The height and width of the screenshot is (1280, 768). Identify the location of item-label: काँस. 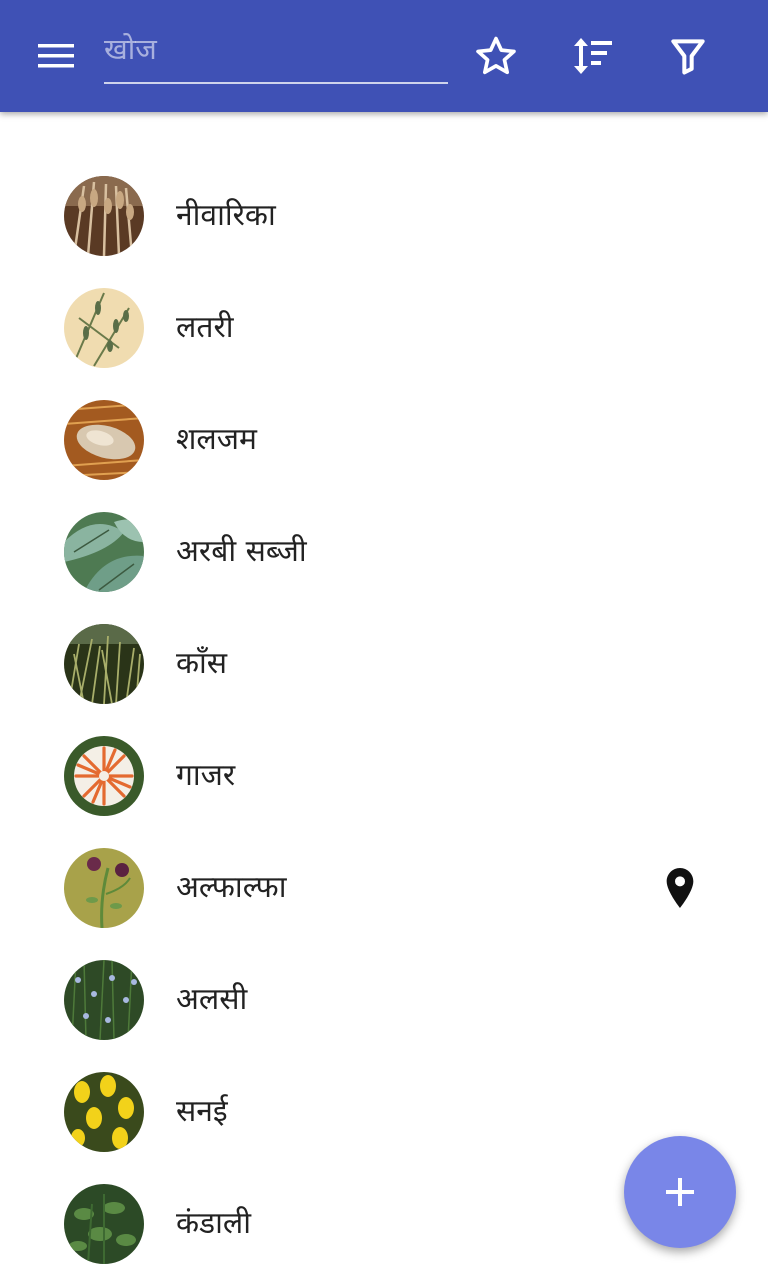
(202, 663).